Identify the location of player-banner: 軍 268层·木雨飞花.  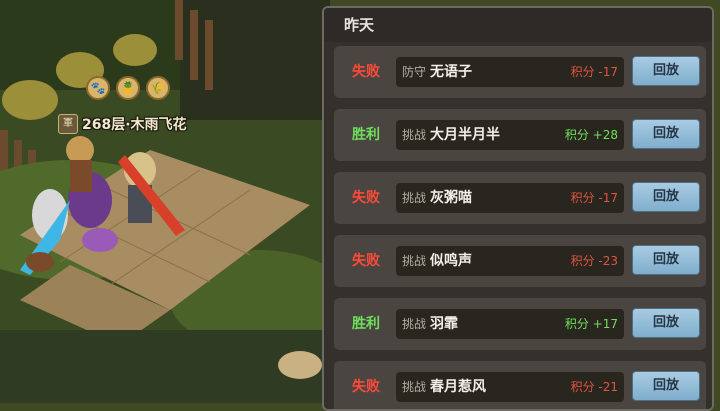
(122, 124).